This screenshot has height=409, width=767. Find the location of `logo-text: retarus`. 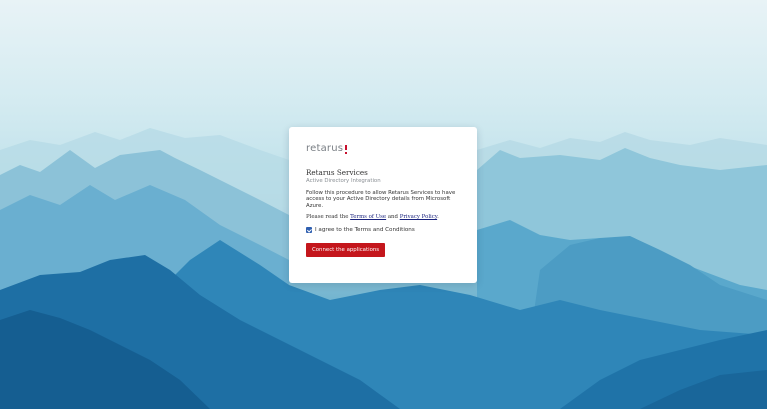

logo-text: retarus is located at coordinates (325, 148).